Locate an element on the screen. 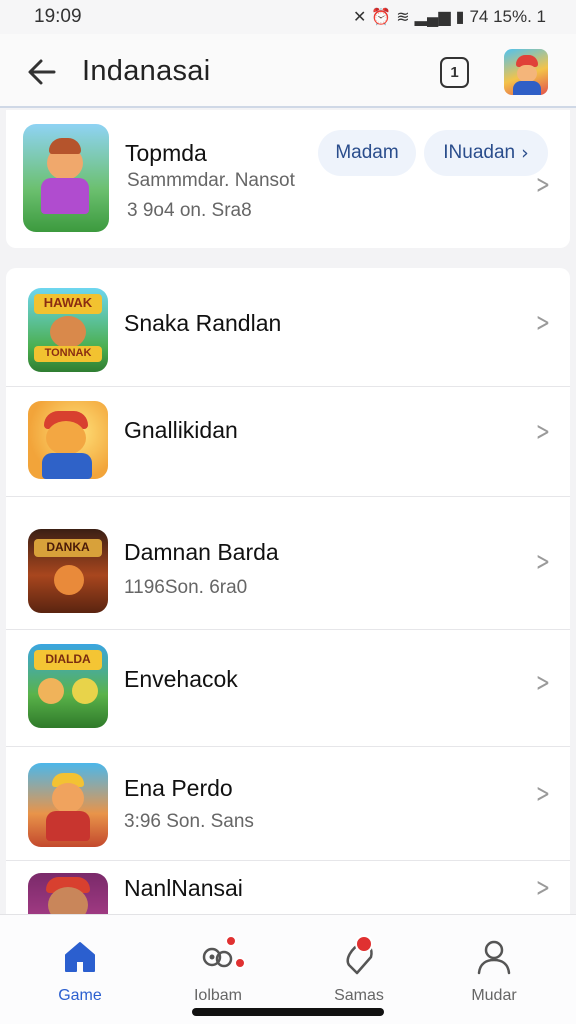 The width and height of the screenshot is (576, 1024). app-bar: Indanasai 1 is located at coordinates (288, 71).